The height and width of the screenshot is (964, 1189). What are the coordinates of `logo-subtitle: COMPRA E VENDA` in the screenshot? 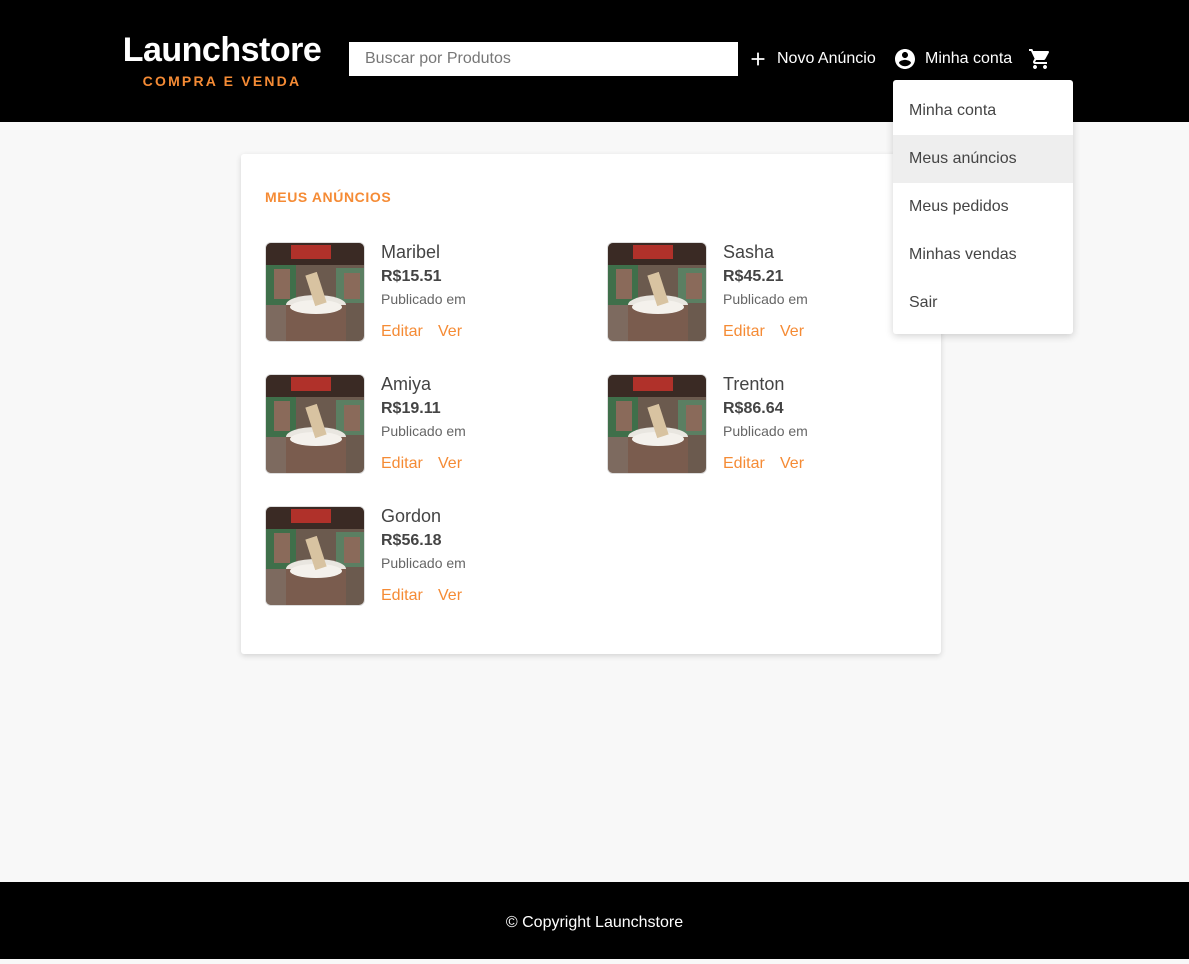 It's located at (222, 81).